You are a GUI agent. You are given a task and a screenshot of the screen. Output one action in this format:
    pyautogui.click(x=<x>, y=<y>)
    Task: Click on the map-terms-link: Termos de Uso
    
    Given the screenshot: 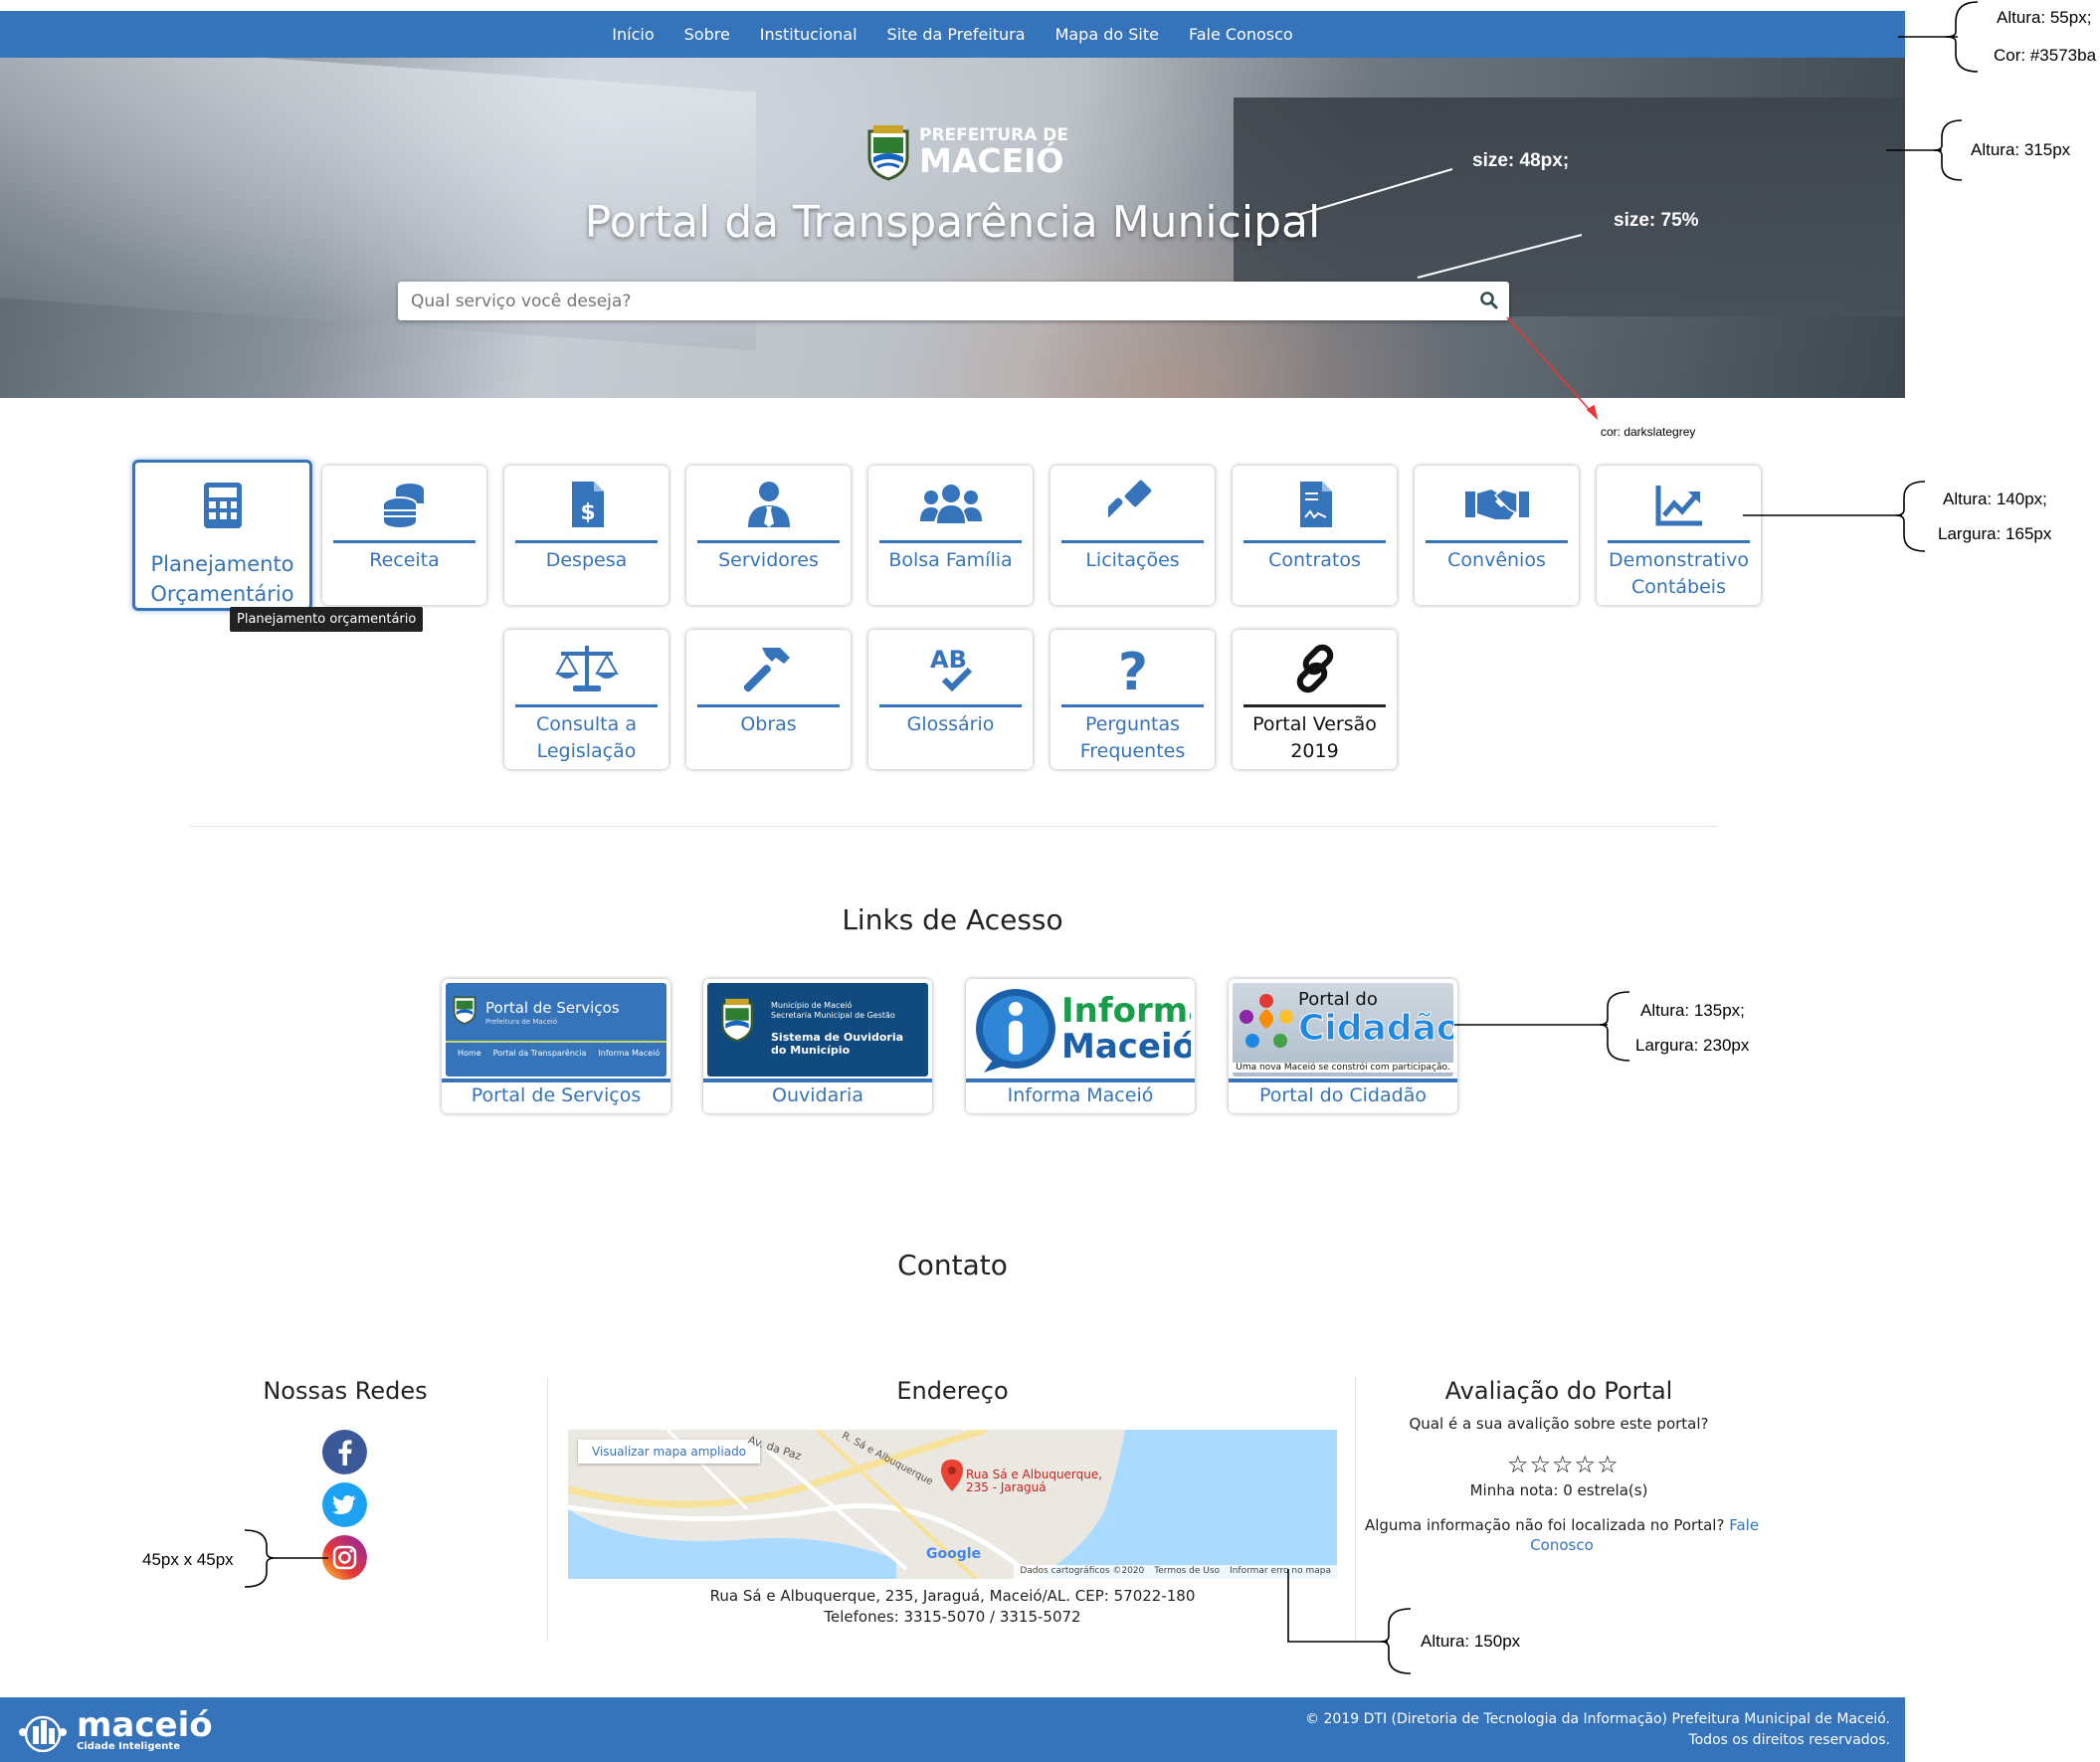 What is the action you would take?
    pyautogui.click(x=1187, y=1572)
    